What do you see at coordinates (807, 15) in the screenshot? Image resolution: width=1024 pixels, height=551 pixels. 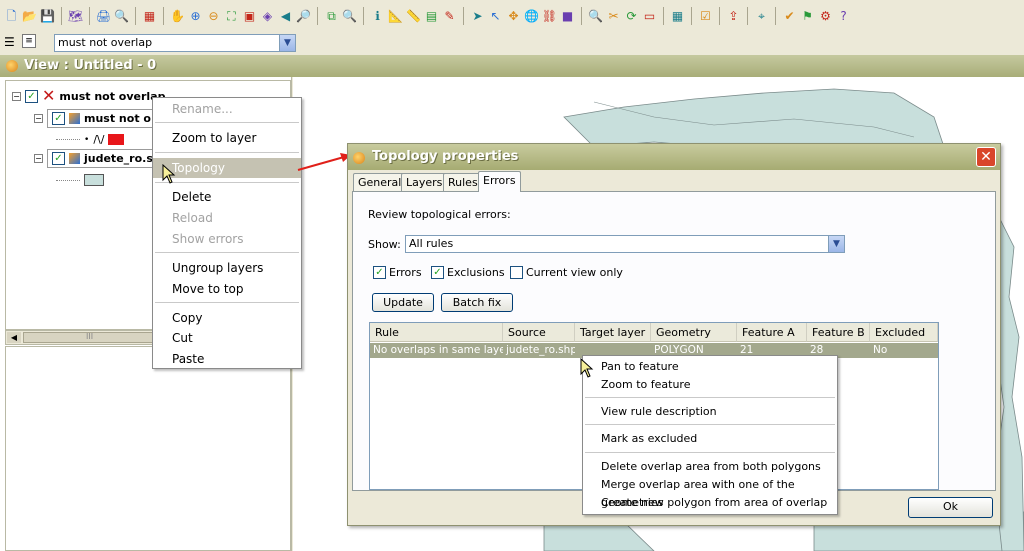 I see `error-flag-icon: ⚑` at bounding box center [807, 15].